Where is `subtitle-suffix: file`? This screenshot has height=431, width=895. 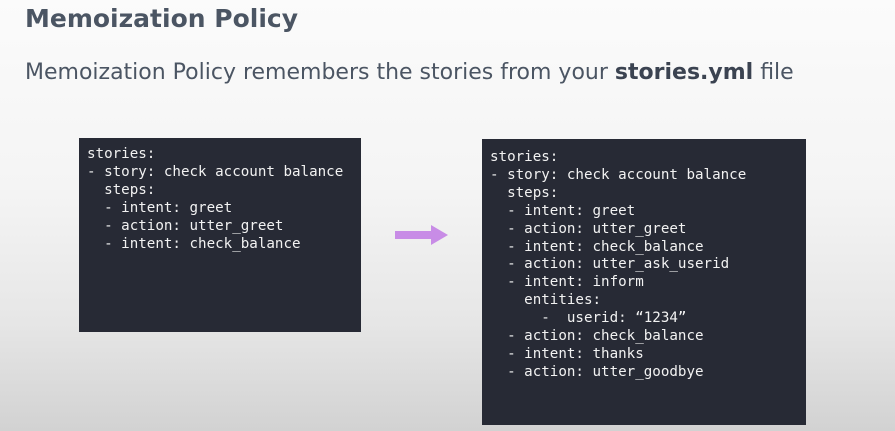 subtitle-suffix: file is located at coordinates (773, 72).